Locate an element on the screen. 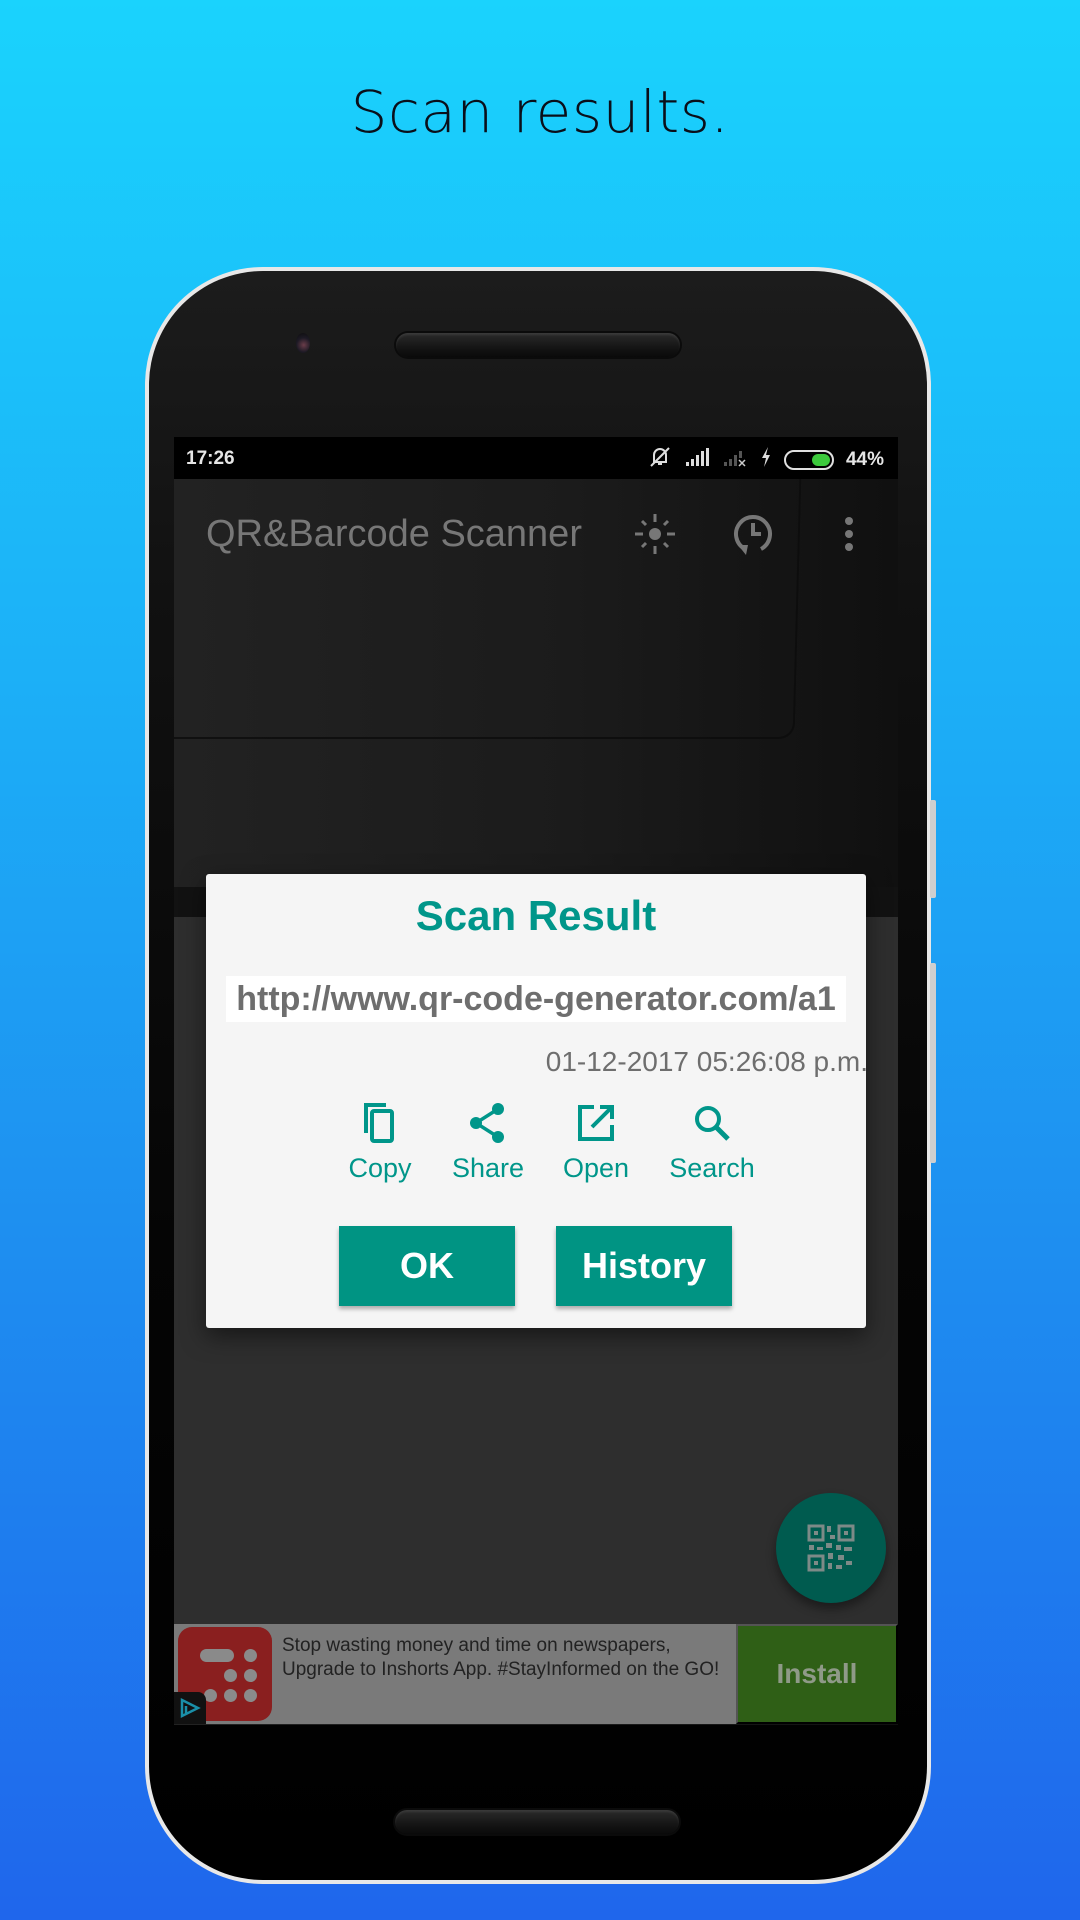  open-in-new-icon is located at coordinates (596, 1123).